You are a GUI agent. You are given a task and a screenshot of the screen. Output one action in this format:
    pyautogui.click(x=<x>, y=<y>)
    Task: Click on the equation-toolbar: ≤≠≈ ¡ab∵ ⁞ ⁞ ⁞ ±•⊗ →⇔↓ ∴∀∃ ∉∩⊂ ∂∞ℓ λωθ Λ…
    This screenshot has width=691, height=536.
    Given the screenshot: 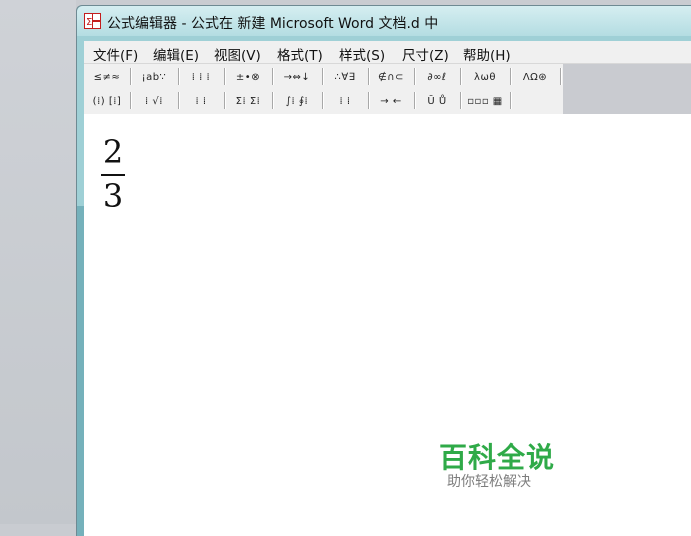 What is the action you would take?
    pyautogui.click(x=323, y=89)
    